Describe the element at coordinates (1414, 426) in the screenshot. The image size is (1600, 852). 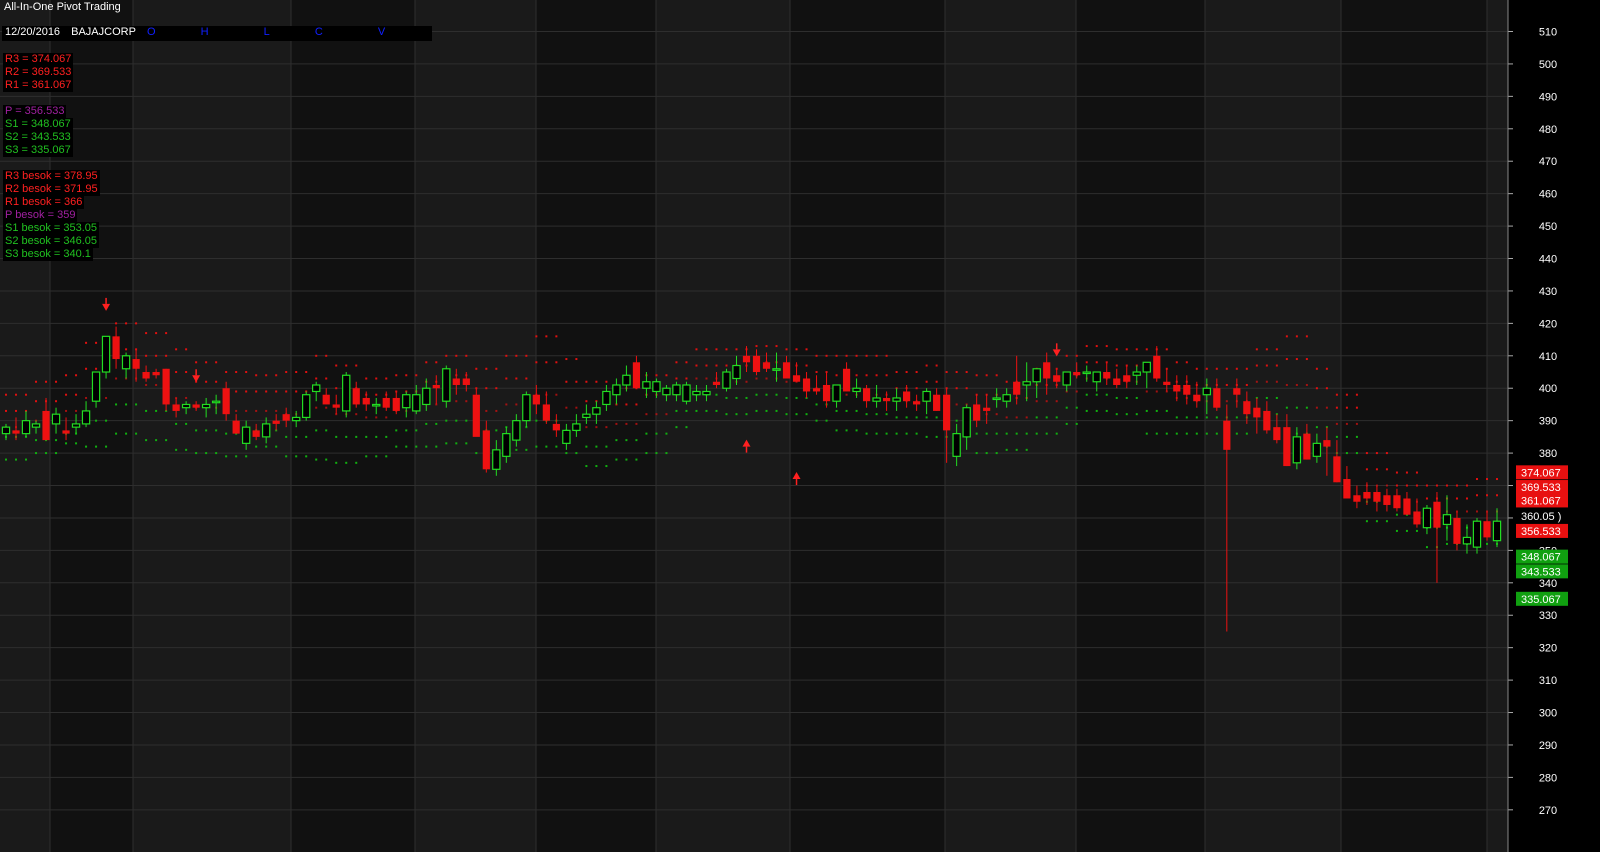
I see `background-band` at that location.